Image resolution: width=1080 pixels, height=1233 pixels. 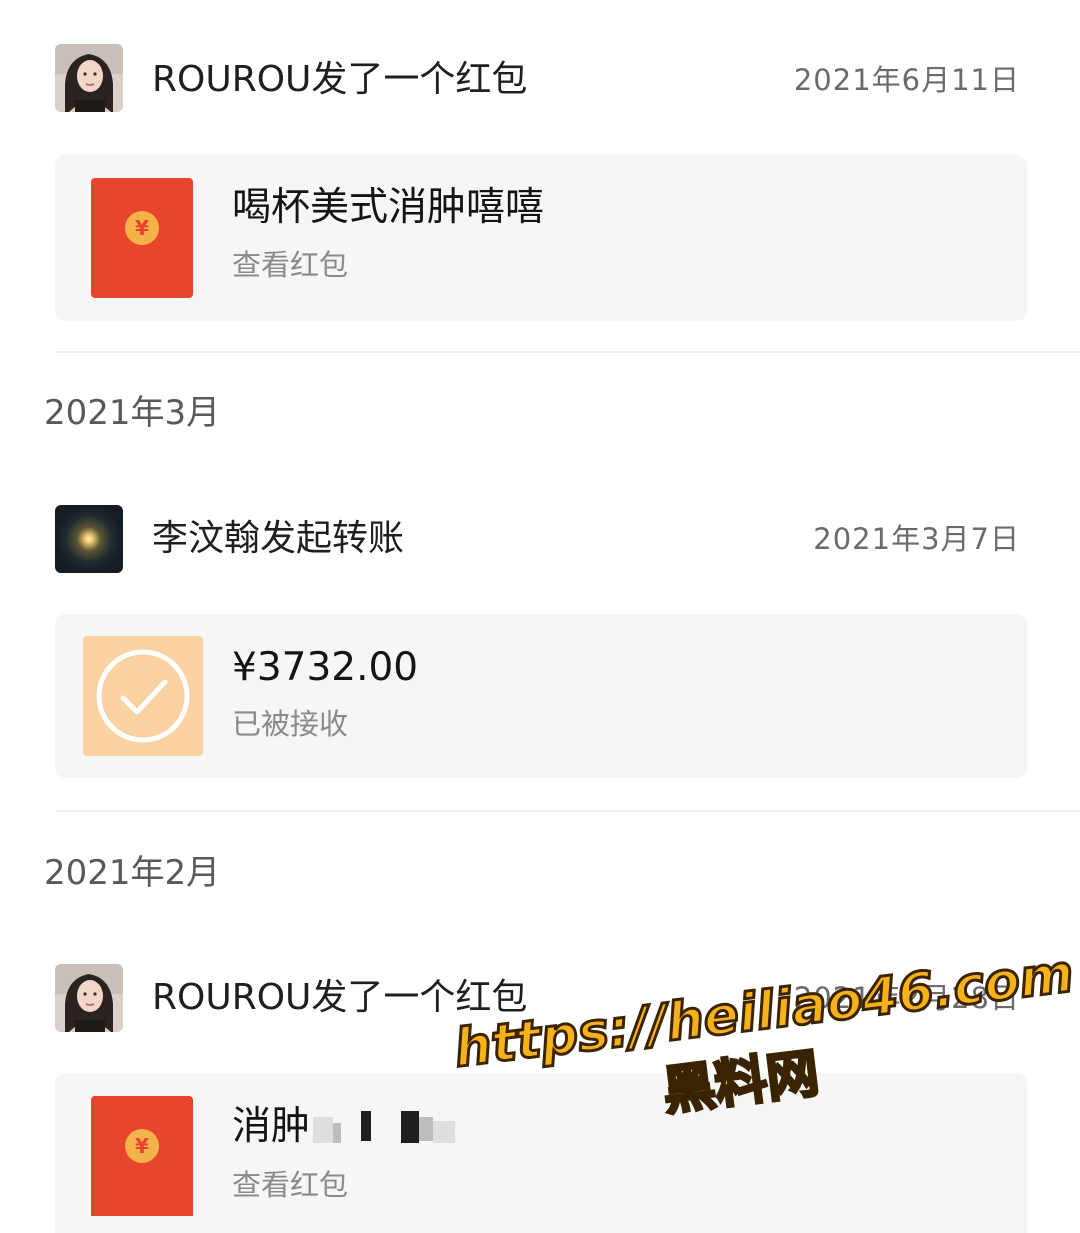 I want to click on sender-text: 李汶翰发起转账, so click(x=278, y=538).